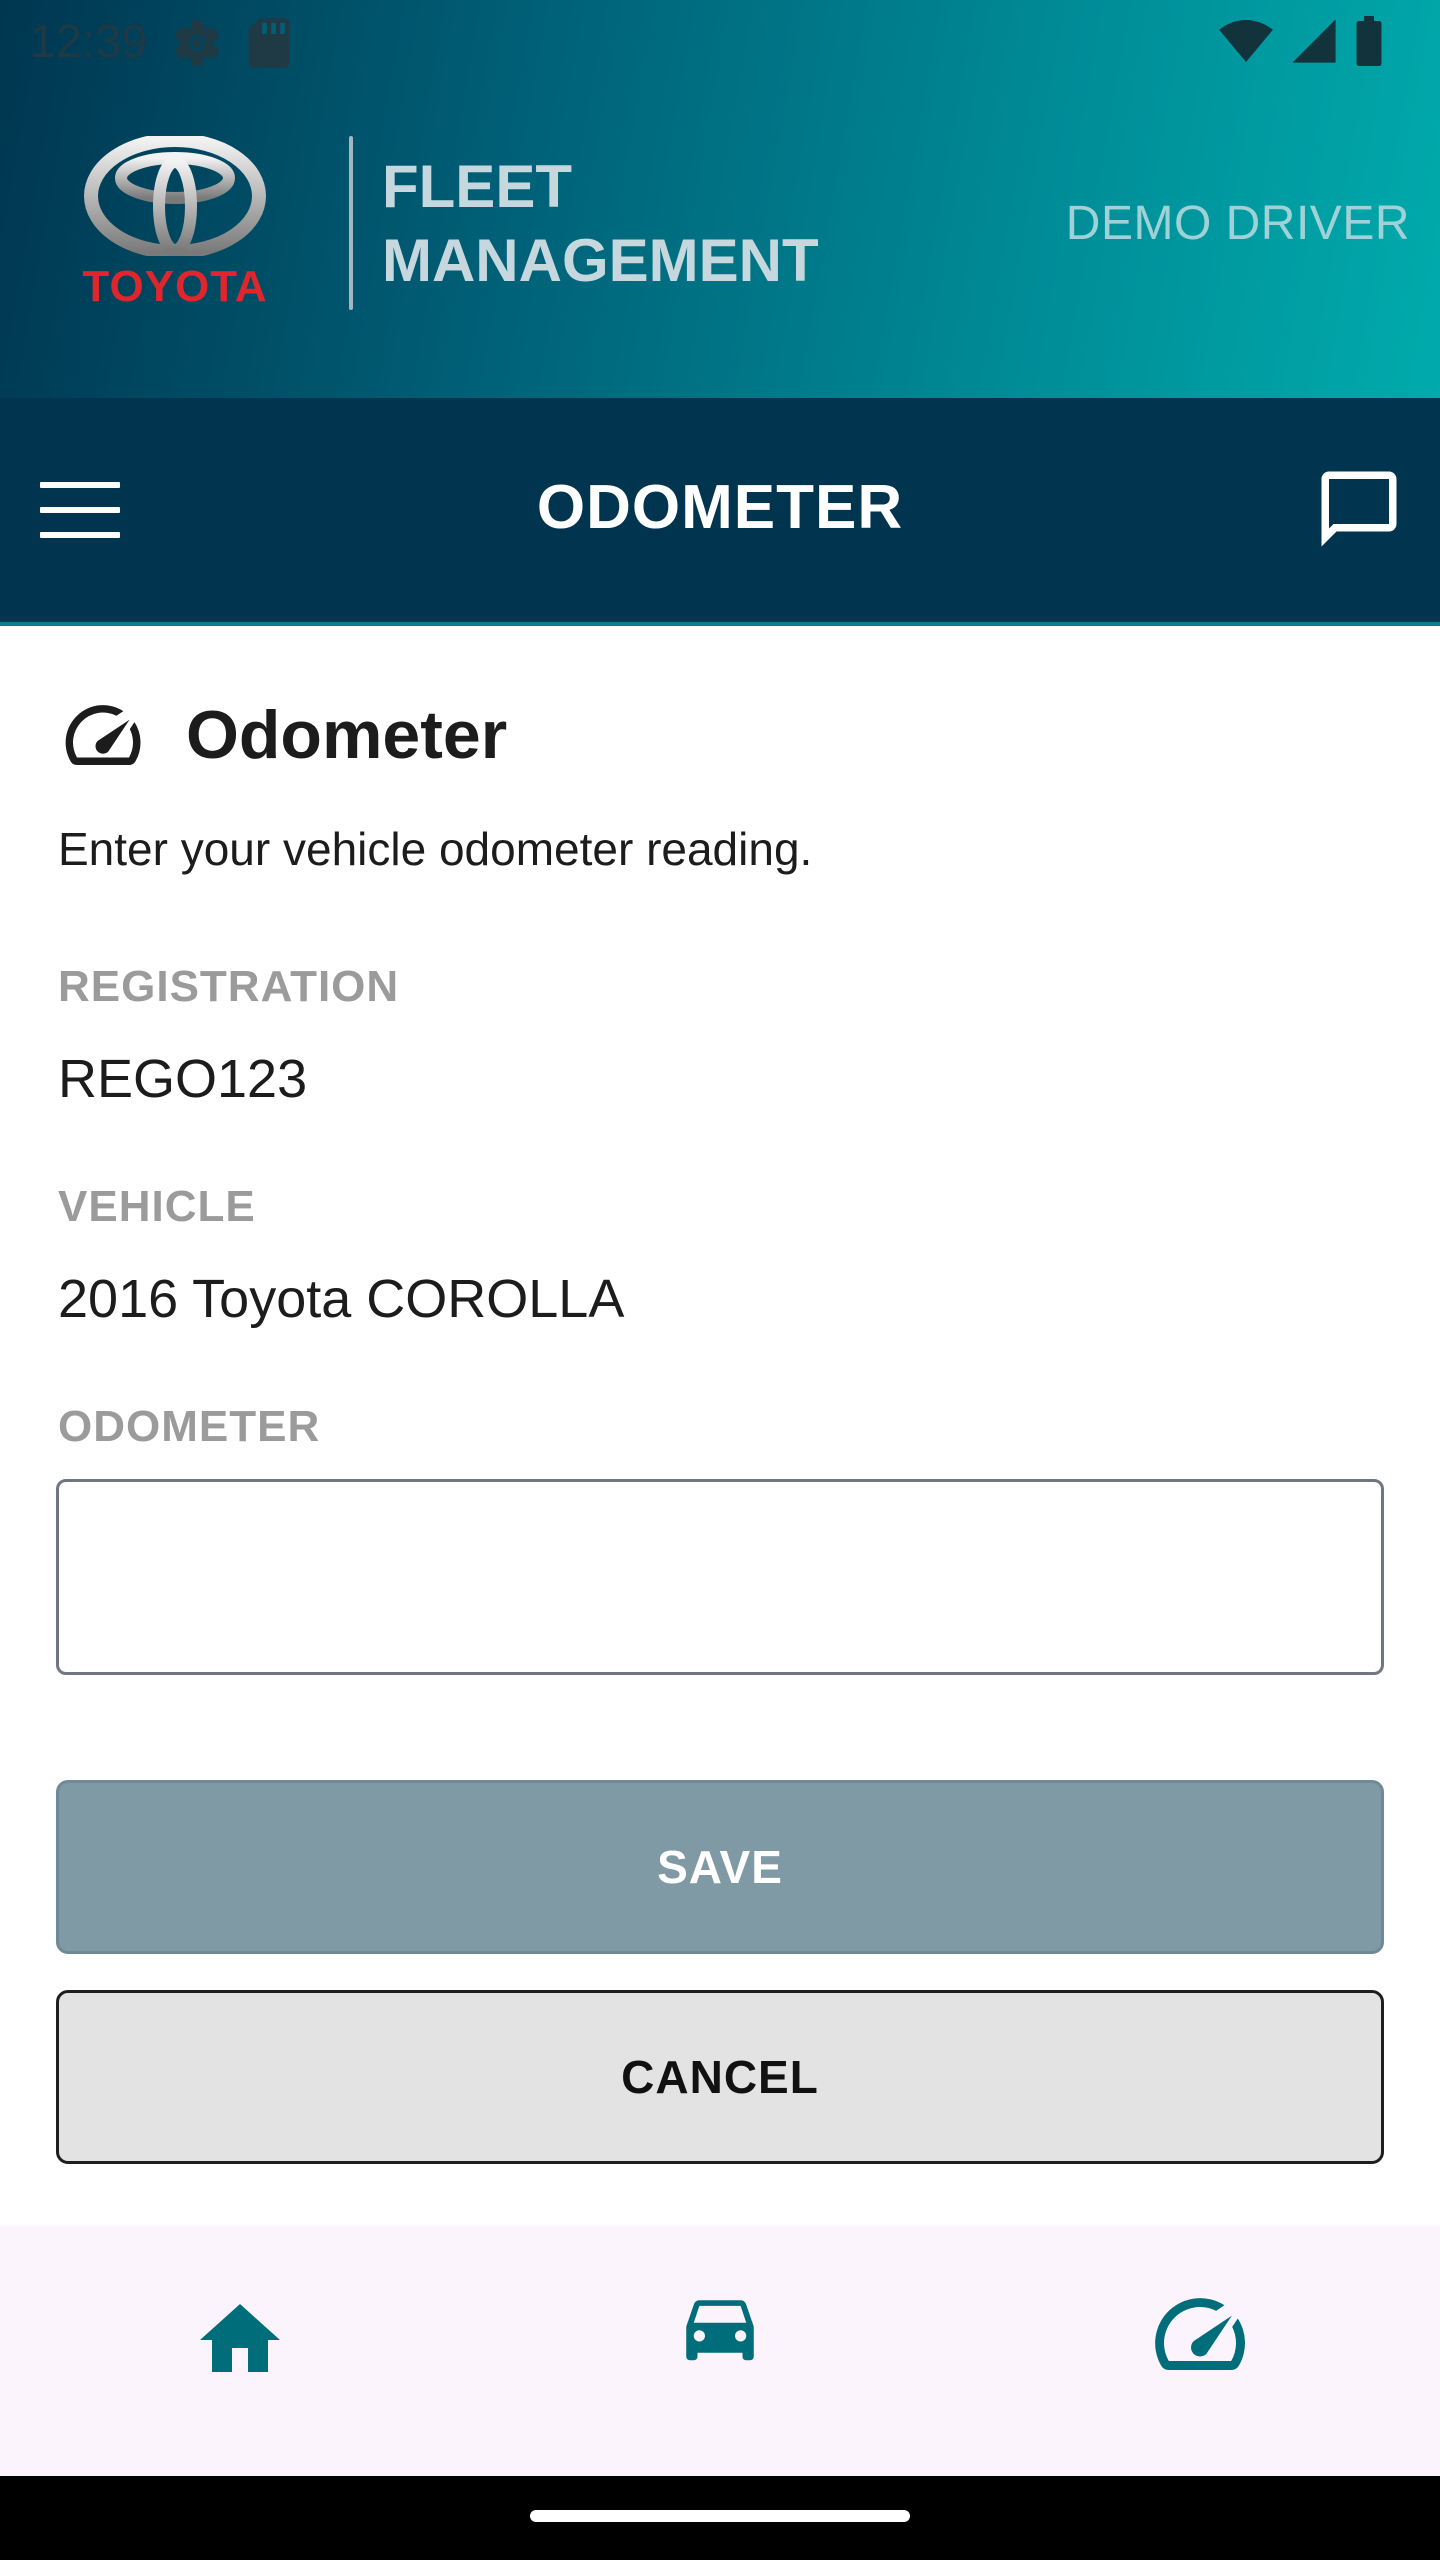 This screenshot has width=1440, height=2560. What do you see at coordinates (600, 224) in the screenshot?
I see `app-name: FLEET MANAGEMENT` at bounding box center [600, 224].